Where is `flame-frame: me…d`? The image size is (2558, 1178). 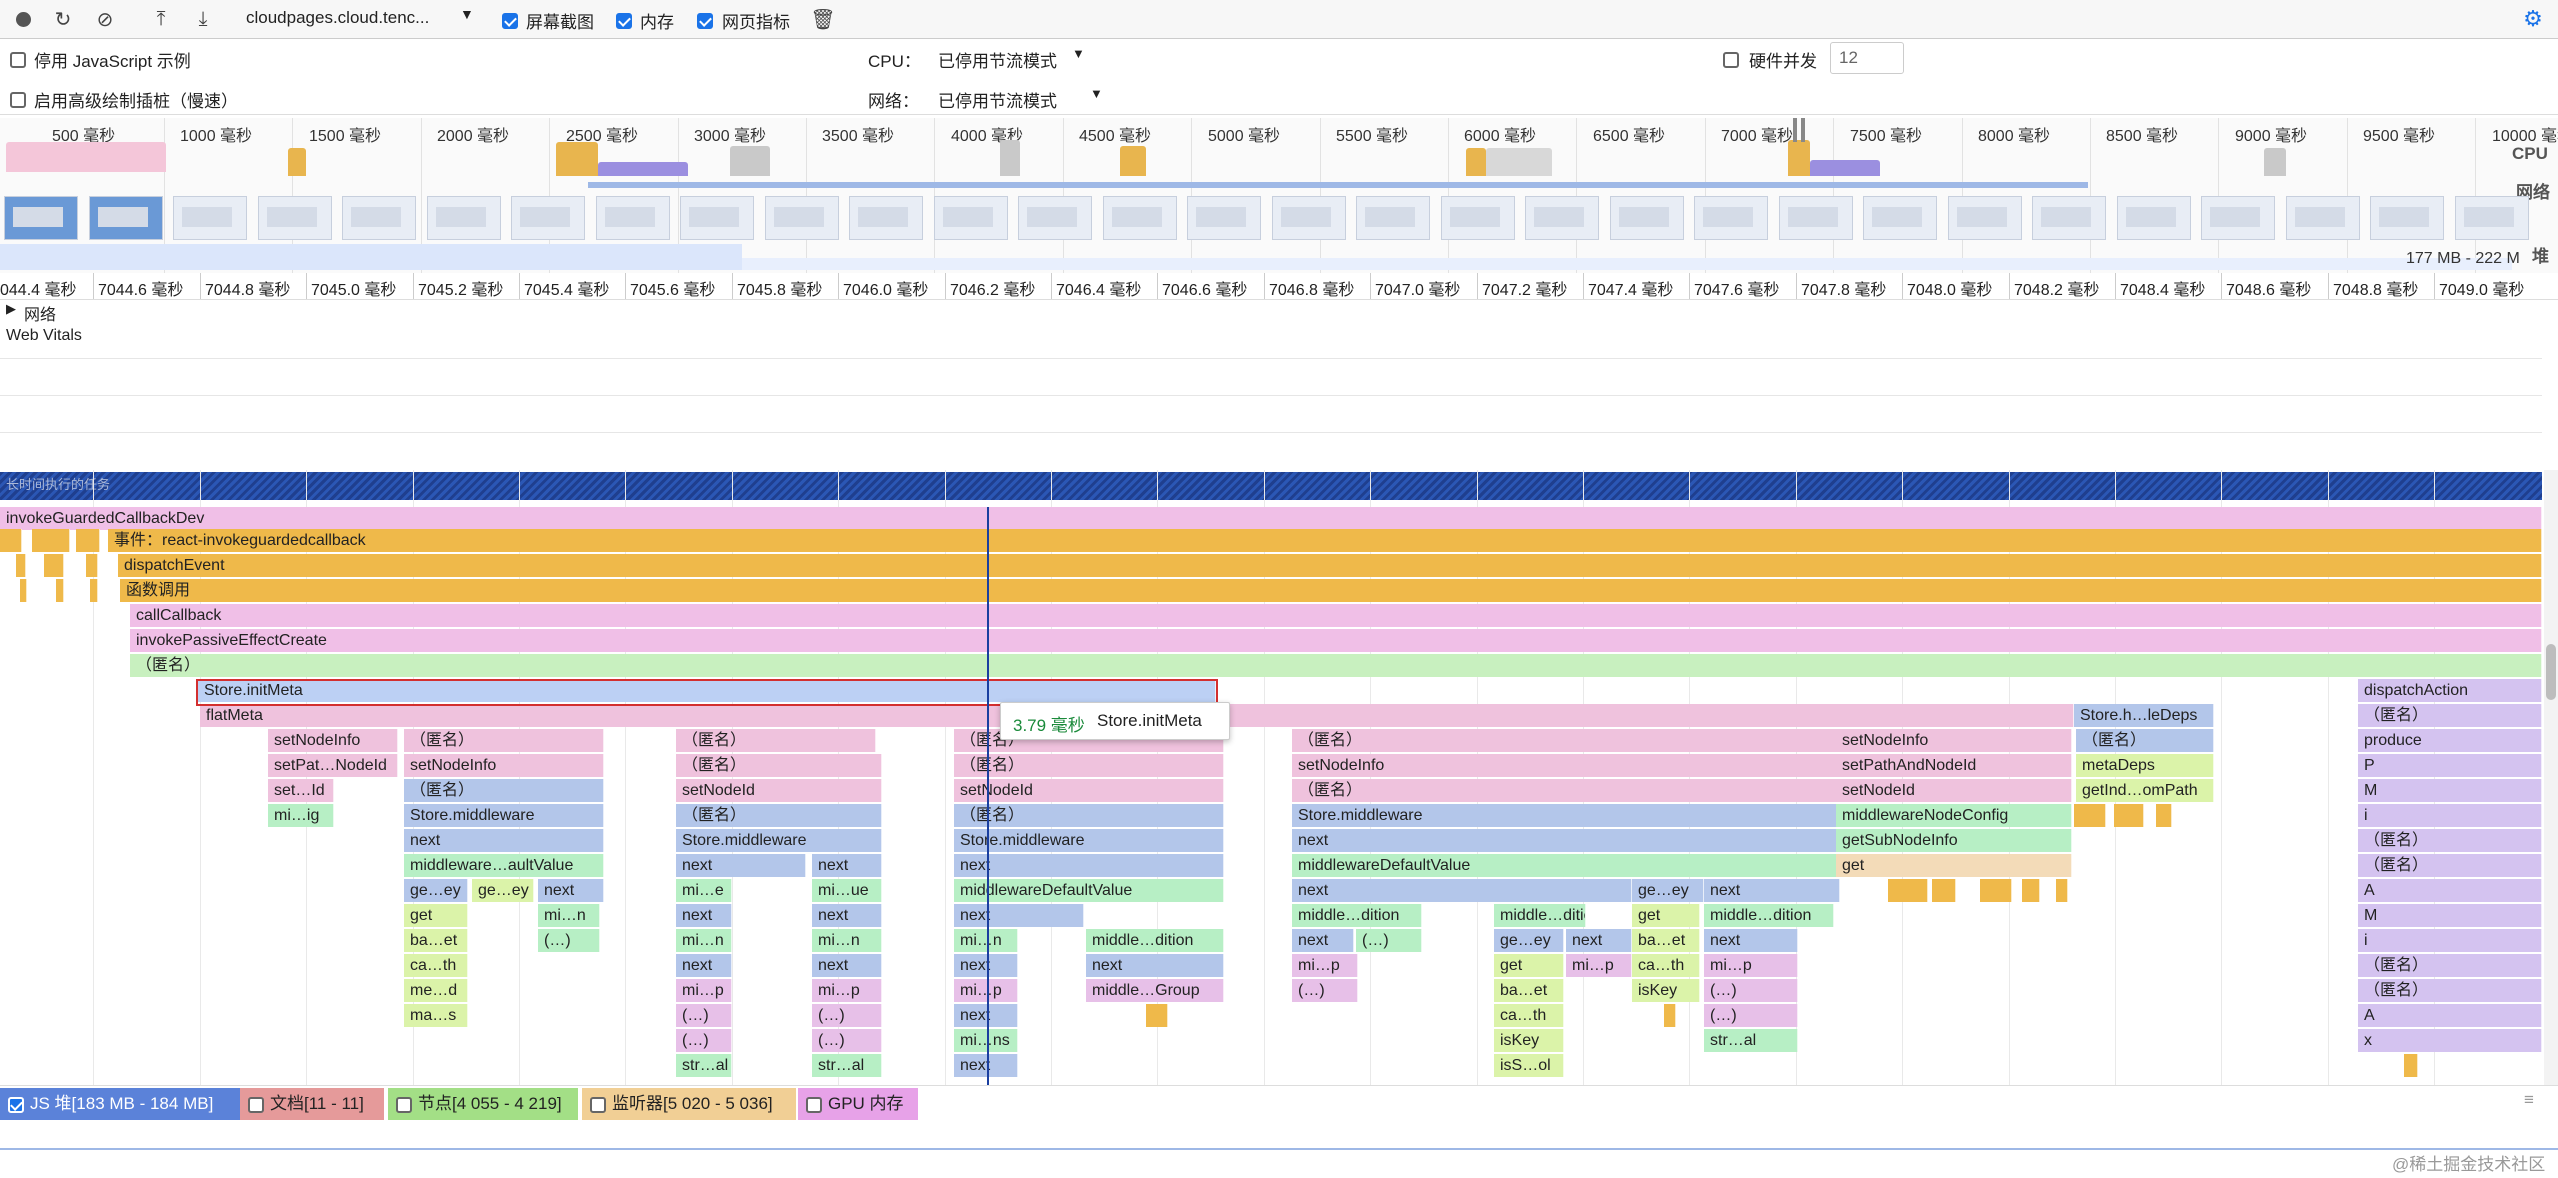
flame-frame: me…d is located at coordinates (436, 990).